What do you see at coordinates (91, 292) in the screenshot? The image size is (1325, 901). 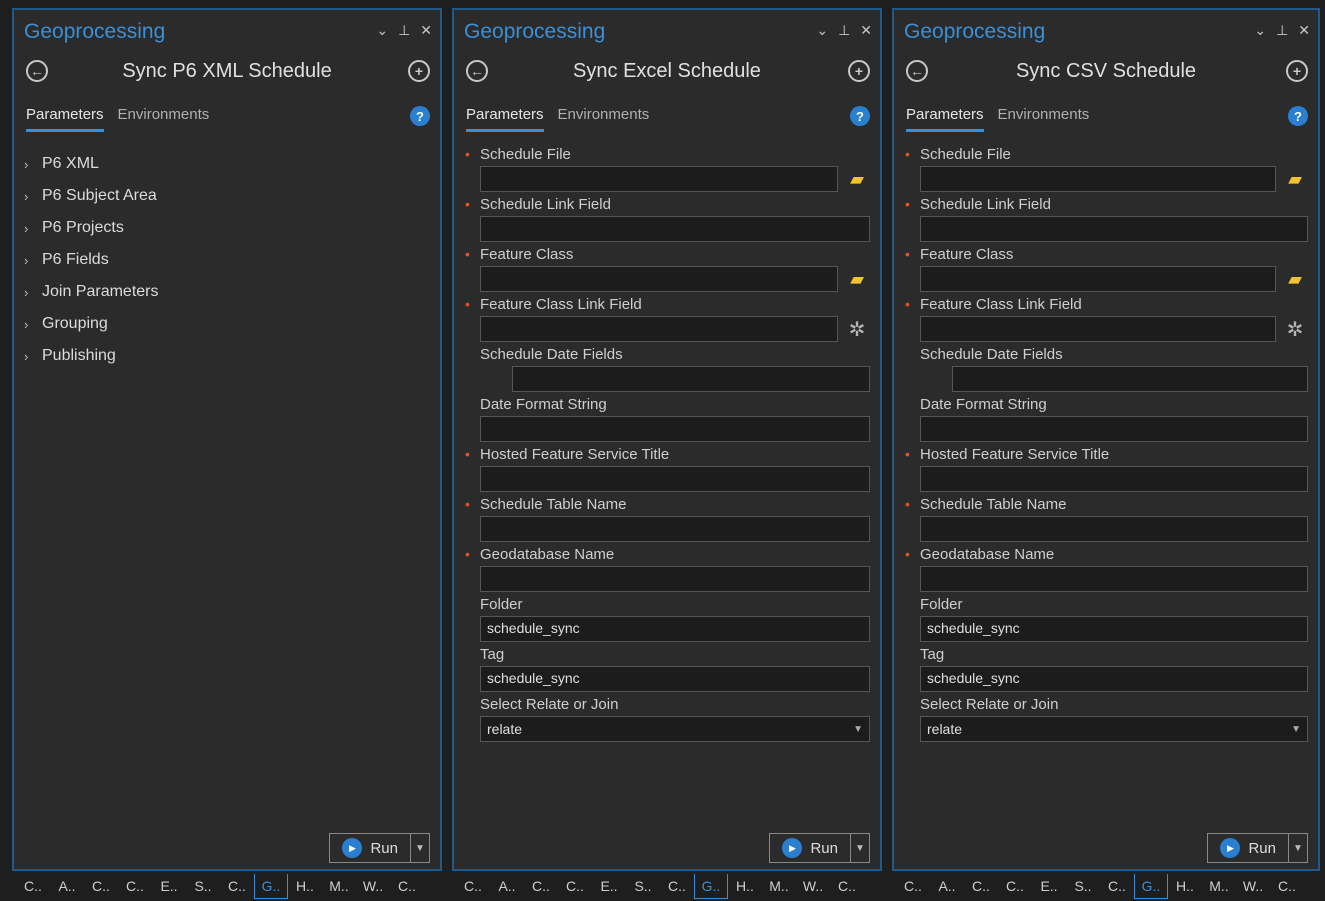 I see `group-join-parameters: › Join Parameters` at bounding box center [91, 292].